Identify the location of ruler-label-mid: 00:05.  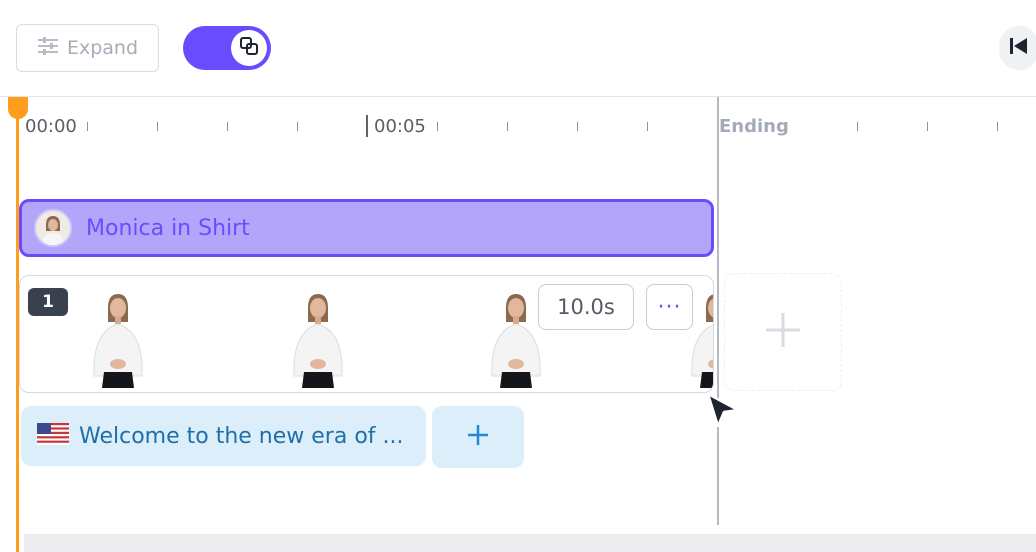
(400, 126).